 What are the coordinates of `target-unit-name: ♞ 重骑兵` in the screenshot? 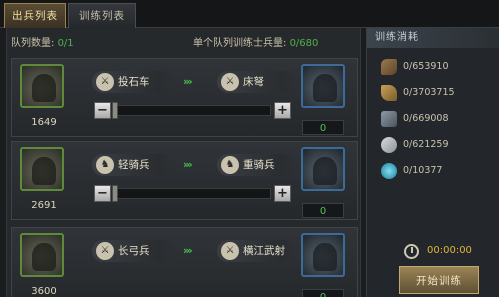 It's located at (248, 165).